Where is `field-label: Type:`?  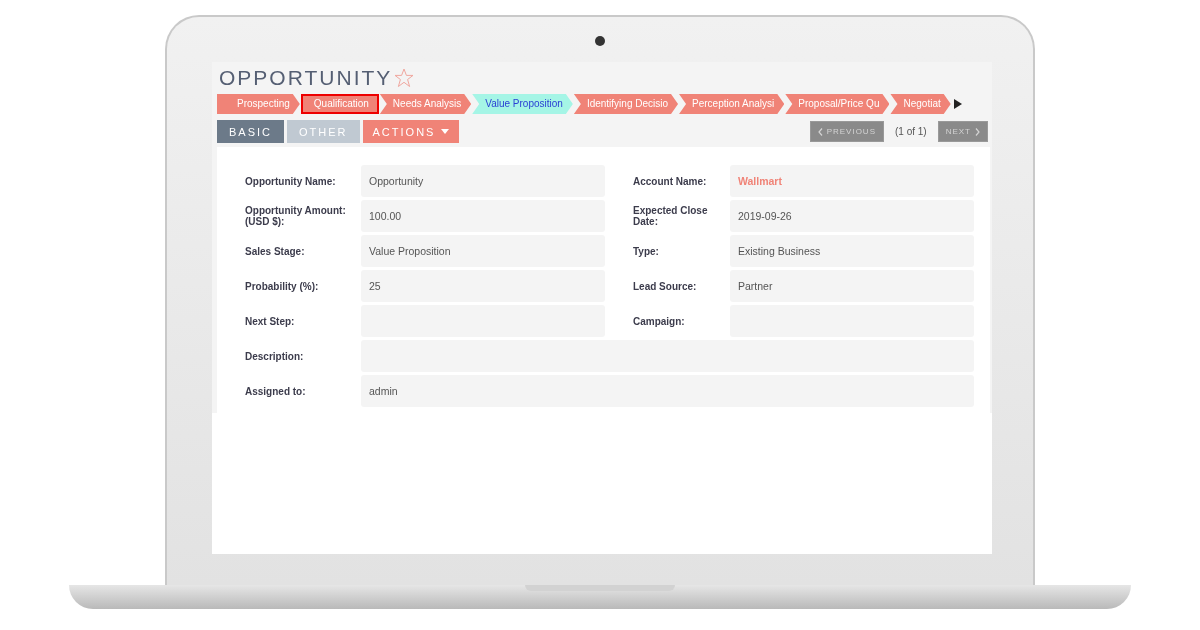 field-label: Type: is located at coordinates (646, 251).